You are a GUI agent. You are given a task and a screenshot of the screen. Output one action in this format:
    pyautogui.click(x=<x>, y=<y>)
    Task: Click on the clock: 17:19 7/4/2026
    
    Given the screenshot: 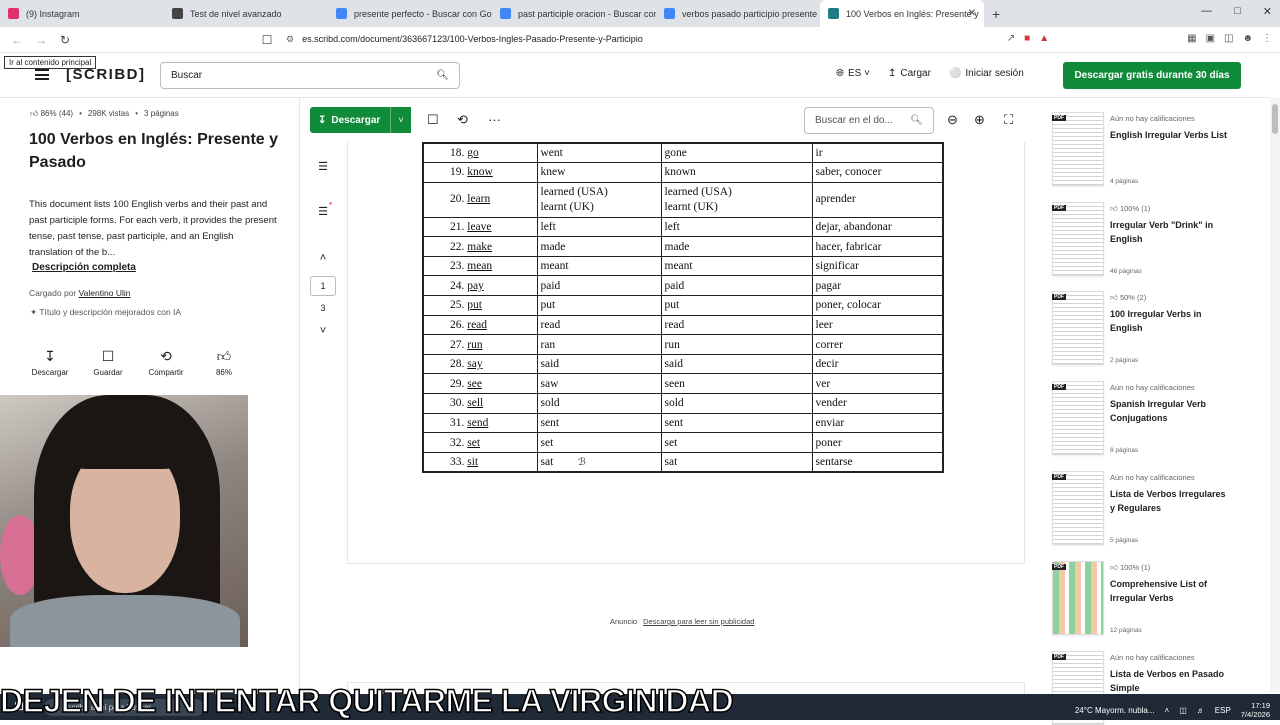 What is the action you would take?
    pyautogui.click(x=1255, y=710)
    